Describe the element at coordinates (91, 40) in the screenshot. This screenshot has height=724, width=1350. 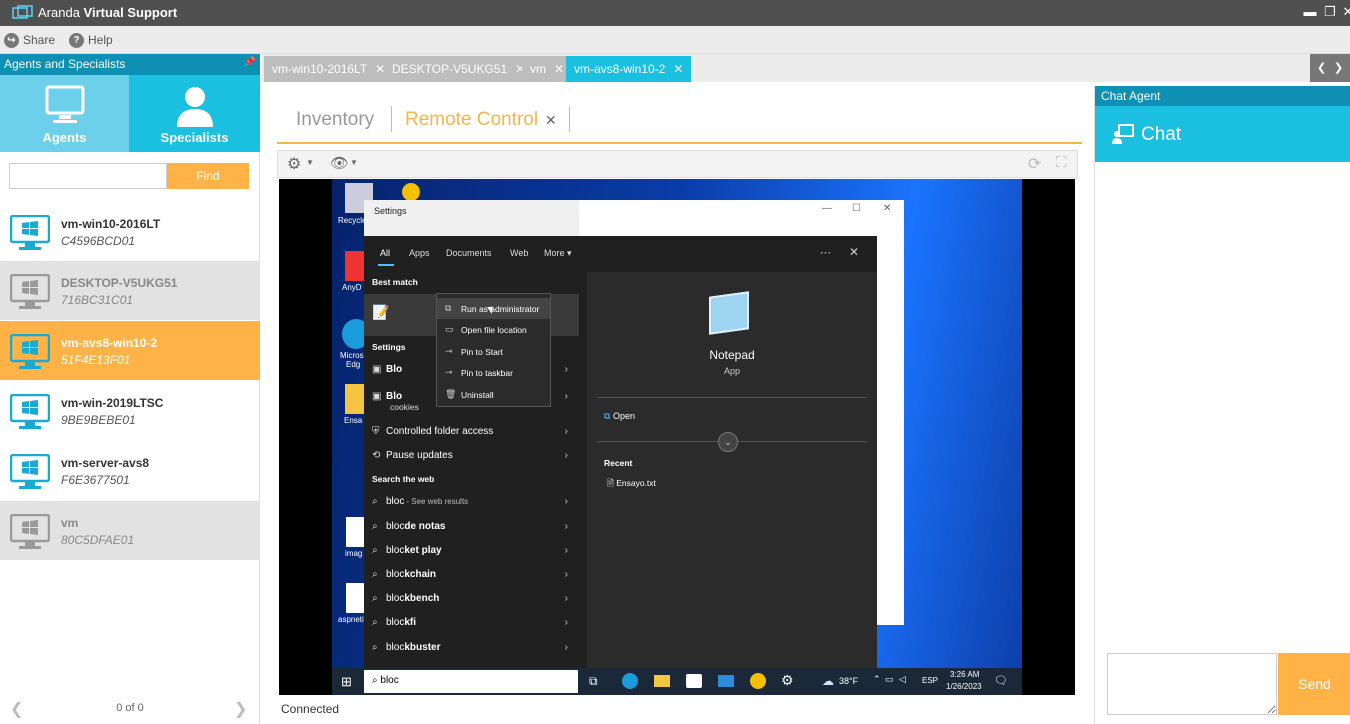
I see `help-menu: ? Help` at that location.